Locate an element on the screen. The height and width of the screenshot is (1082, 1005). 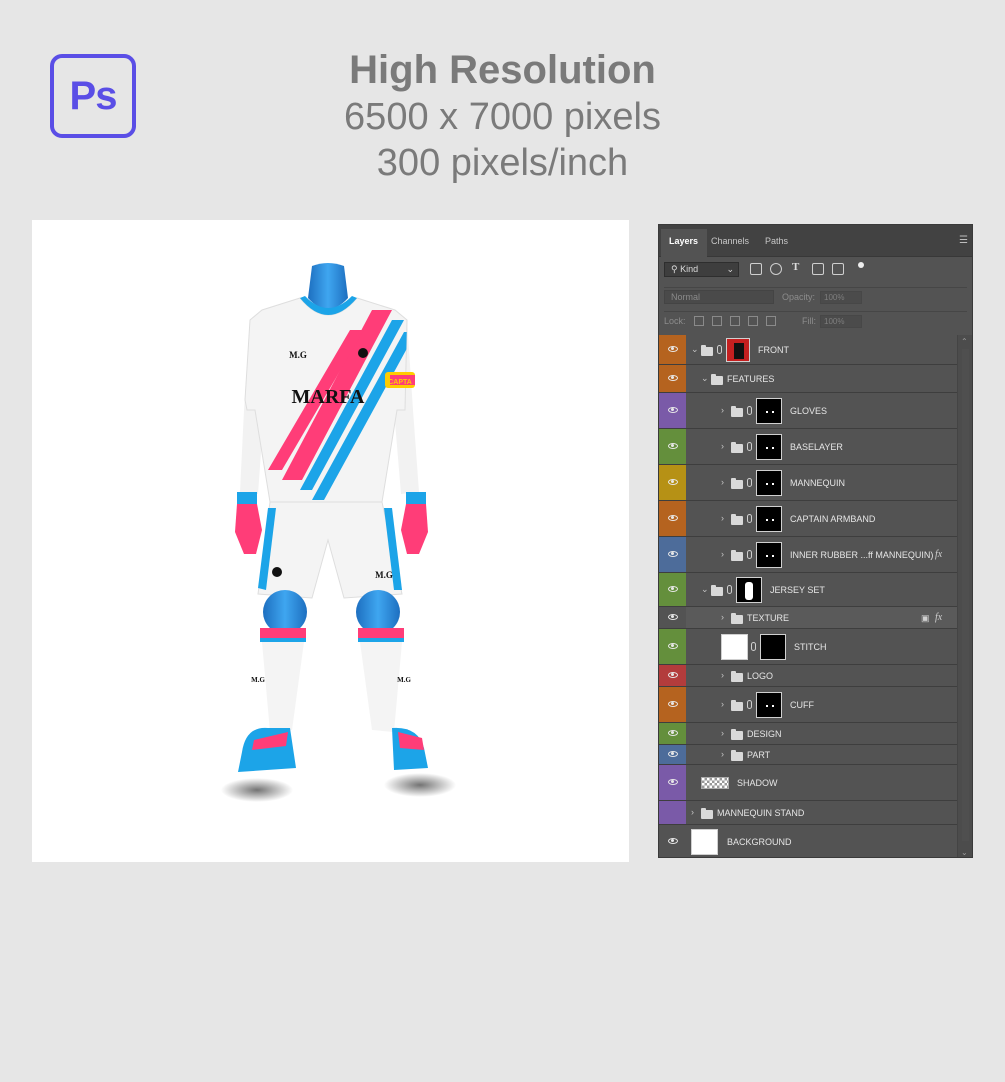
layer-name: JERSEY SET is located at coordinates (797, 590).